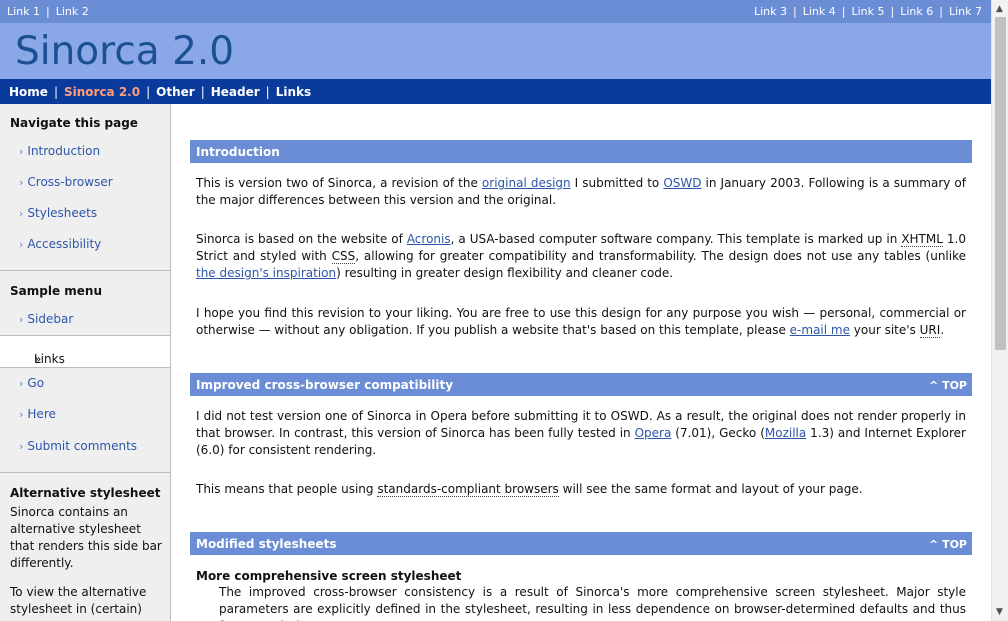 The width and height of the screenshot is (1008, 621). Describe the element at coordinates (1000, 183) in the screenshot. I see `scrollbar-thumb` at that location.